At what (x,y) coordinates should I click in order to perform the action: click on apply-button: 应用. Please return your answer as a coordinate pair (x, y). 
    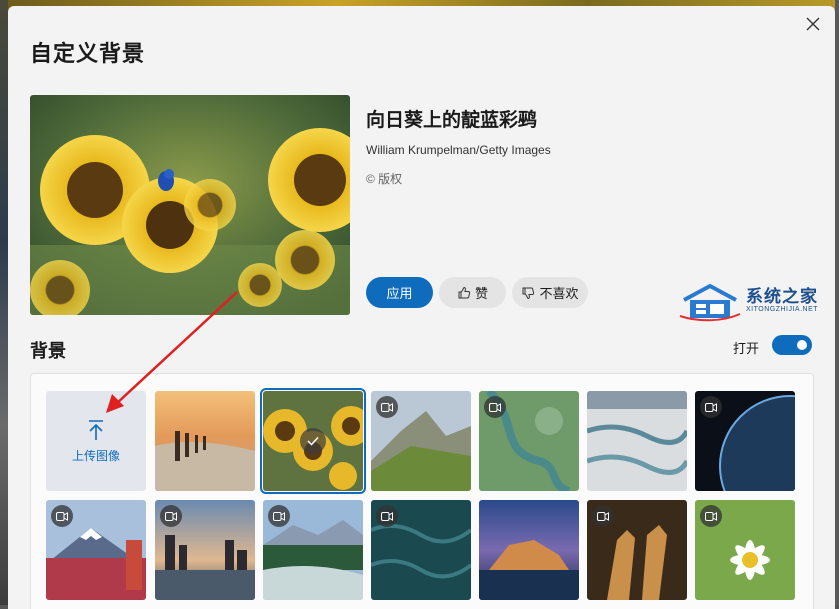
    Looking at the image, I should click on (399, 292).